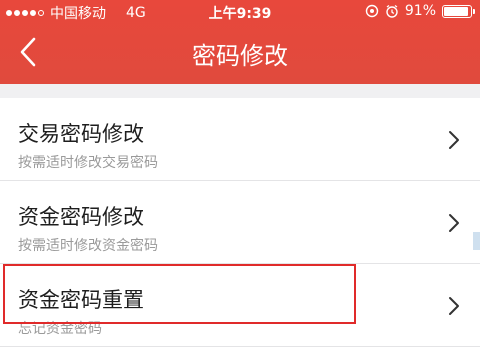 This screenshot has width=480, height=347. I want to click on list-item-title: 资金密码修改, so click(81, 217).